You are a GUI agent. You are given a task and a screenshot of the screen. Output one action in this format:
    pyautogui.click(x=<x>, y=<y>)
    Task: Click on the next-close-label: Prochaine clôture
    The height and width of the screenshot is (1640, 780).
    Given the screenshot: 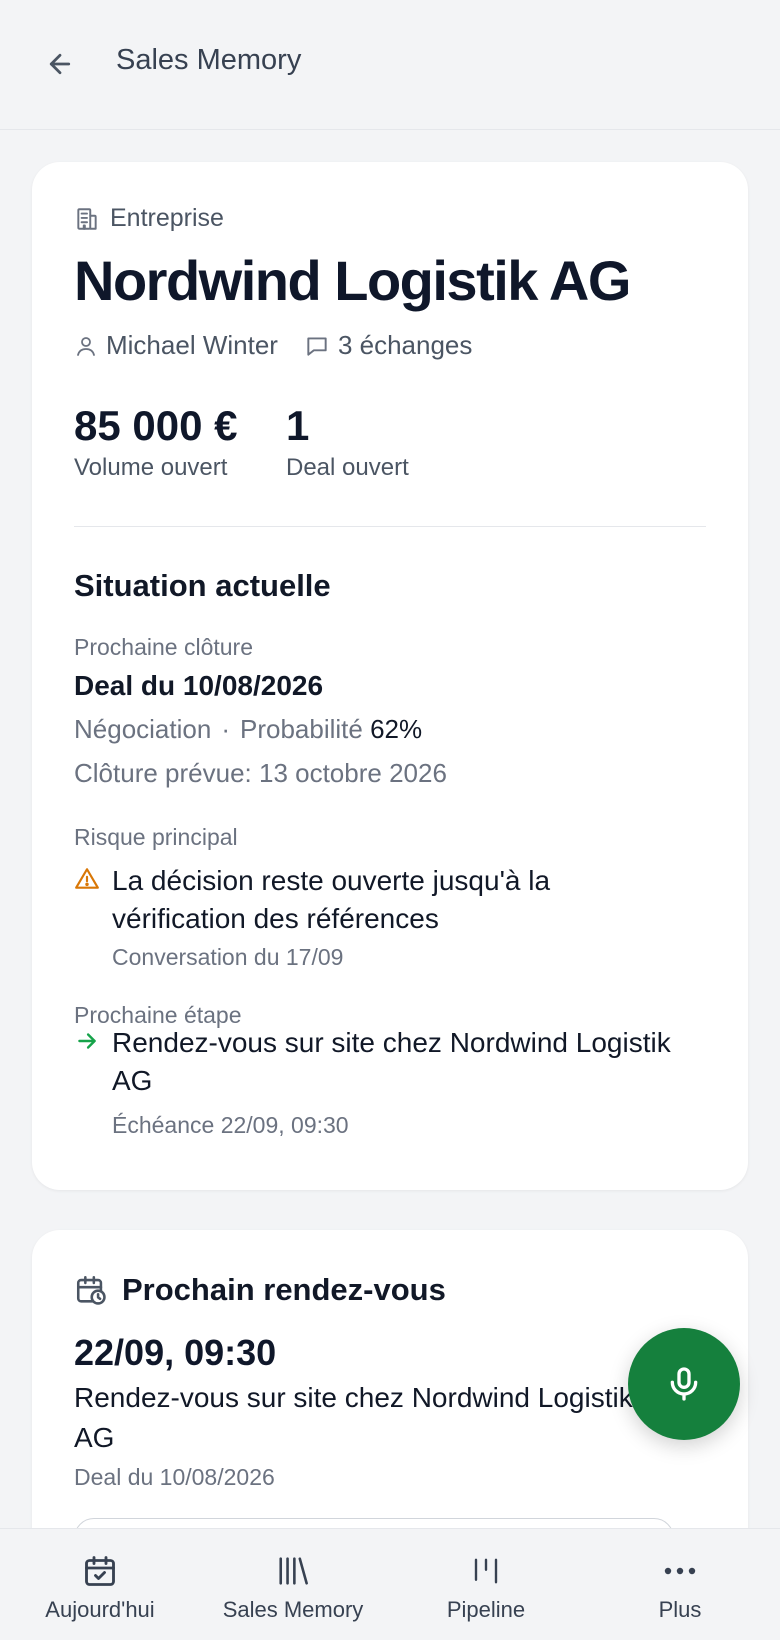 What is the action you would take?
    pyautogui.click(x=163, y=647)
    